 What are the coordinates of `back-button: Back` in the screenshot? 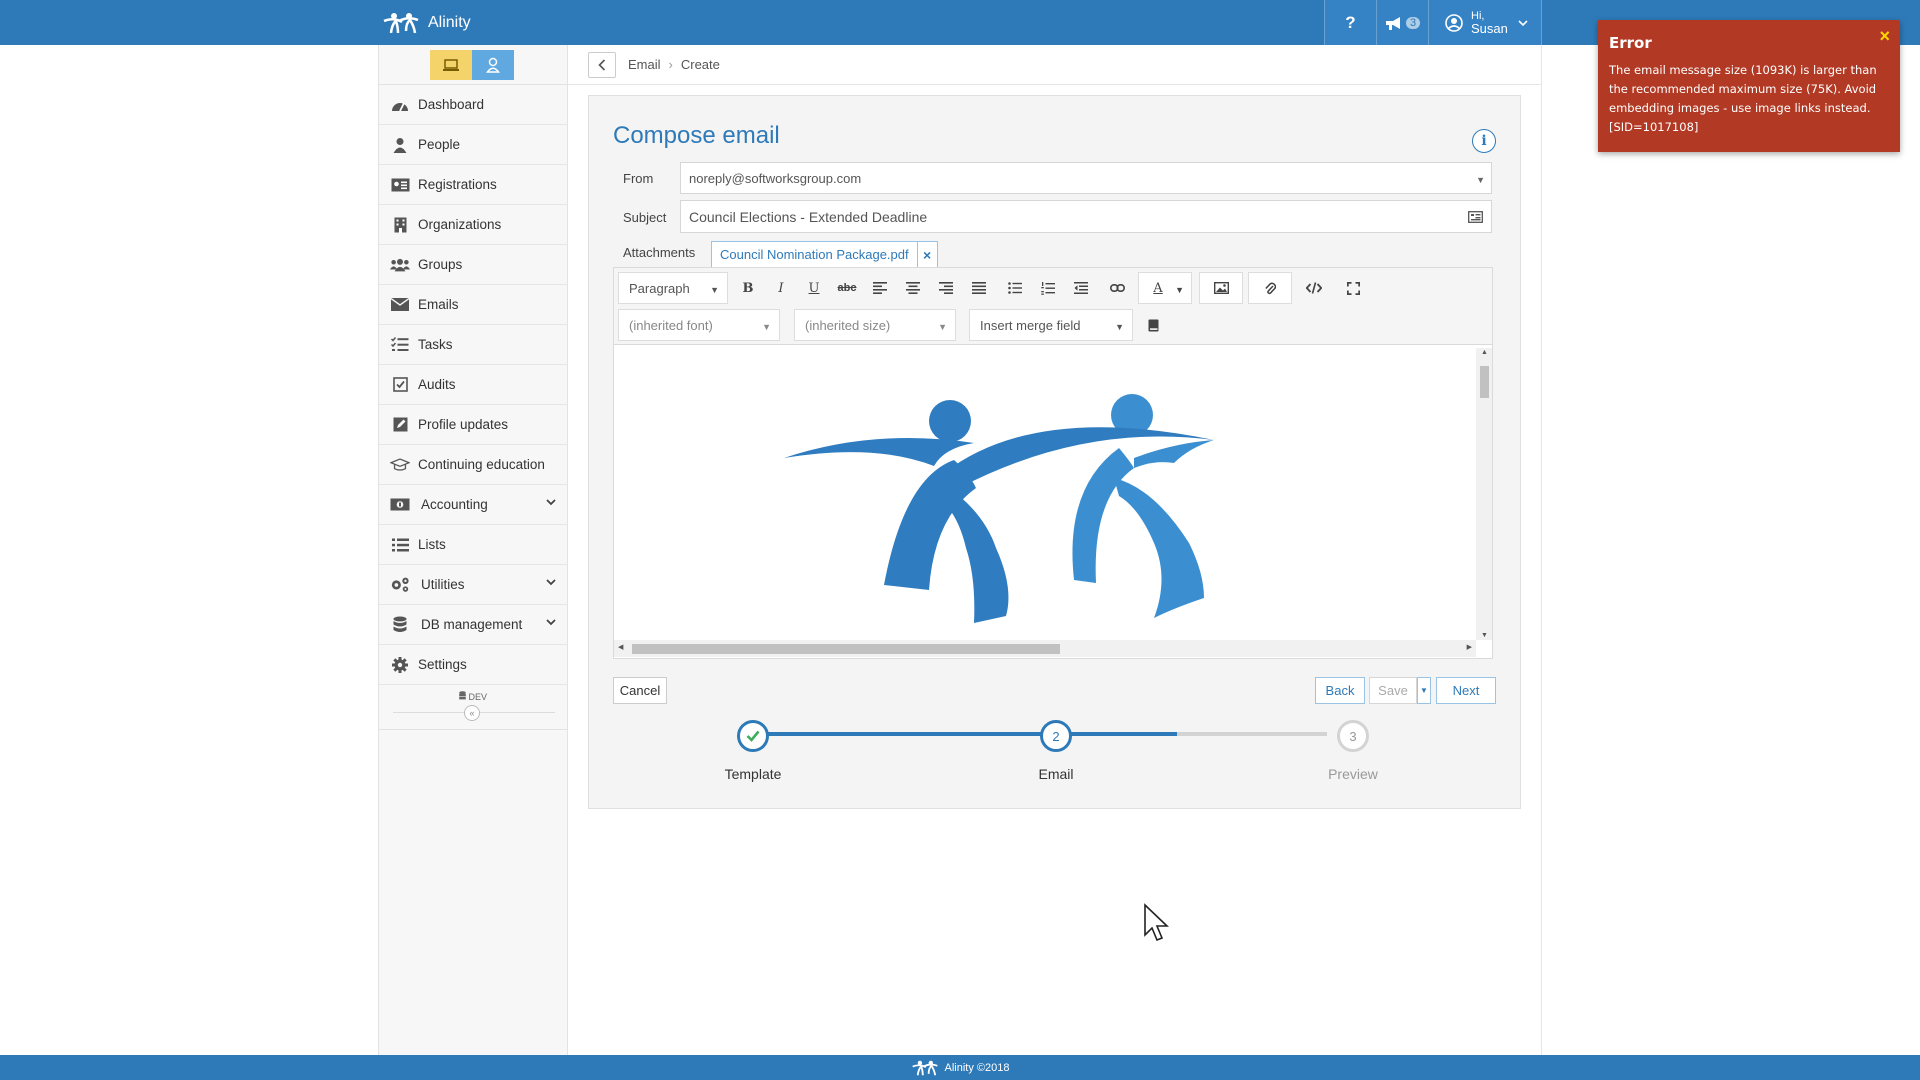 It's located at (1340, 690).